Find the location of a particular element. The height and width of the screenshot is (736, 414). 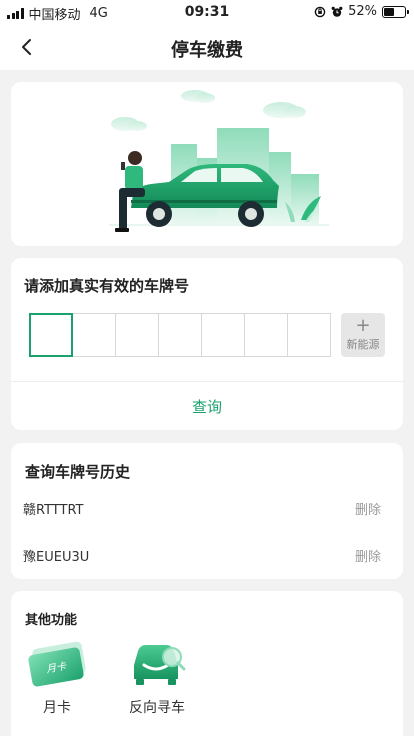

parking-illustration is located at coordinates (219, 161).